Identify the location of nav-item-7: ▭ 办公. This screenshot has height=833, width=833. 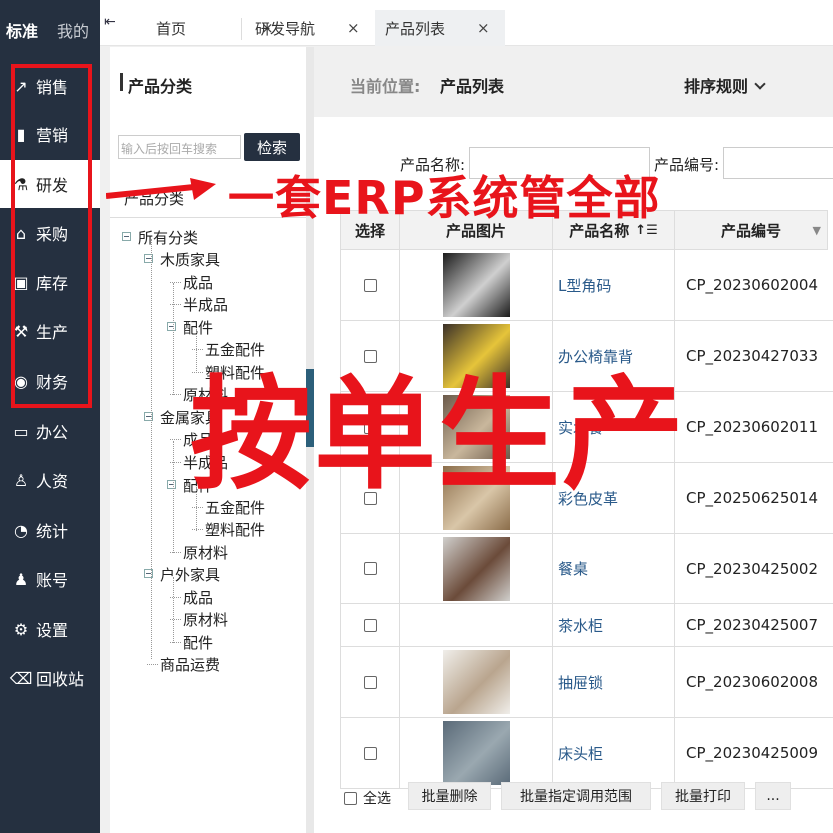
(50, 431).